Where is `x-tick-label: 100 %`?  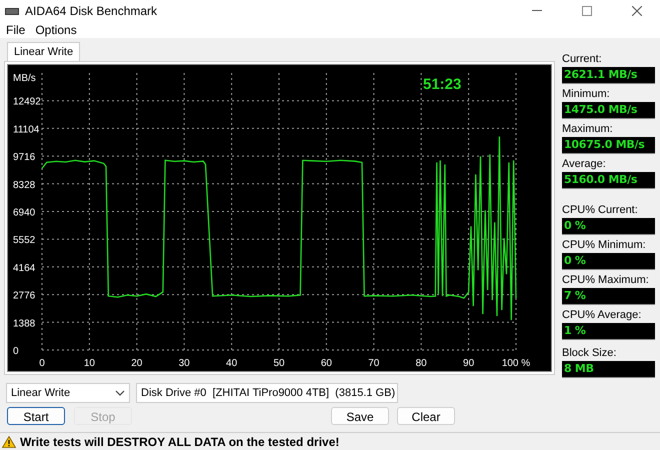 x-tick-label: 100 % is located at coordinates (516, 363).